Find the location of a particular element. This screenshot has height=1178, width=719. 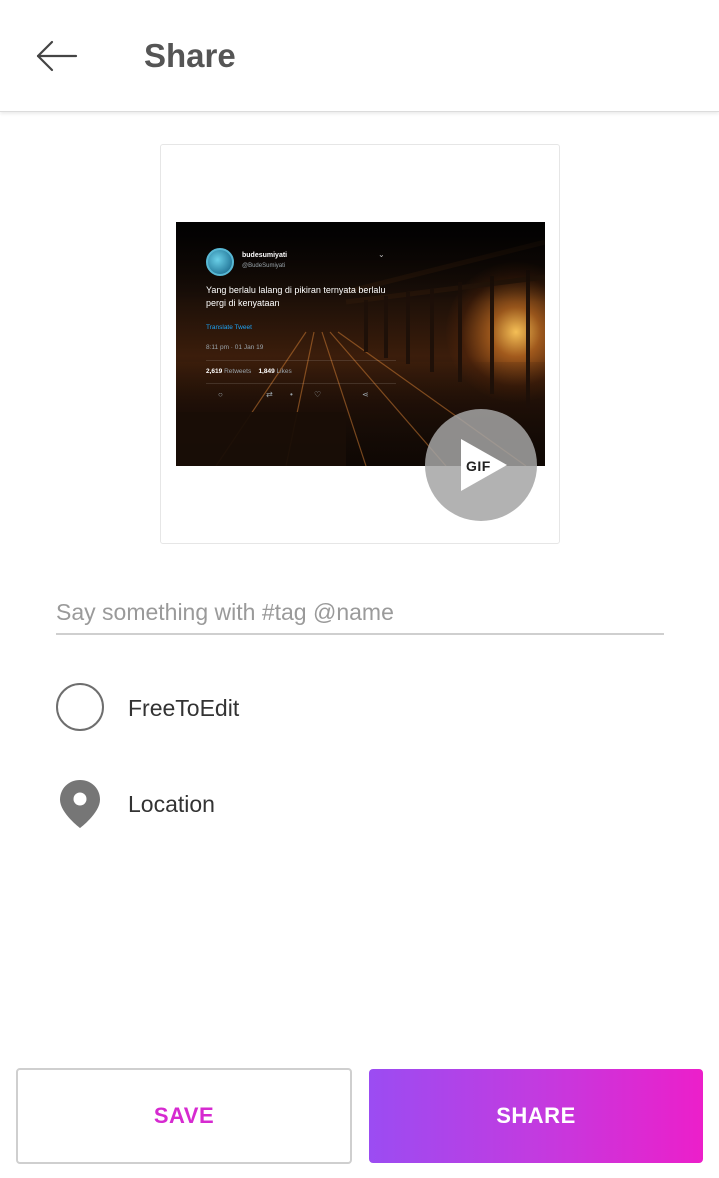

save-button: SAVE is located at coordinates (184, 1116).